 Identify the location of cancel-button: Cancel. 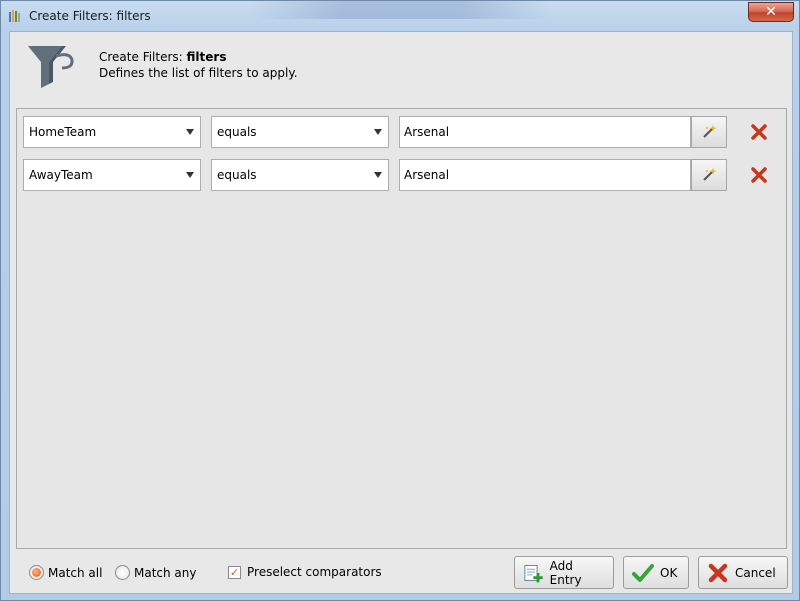
(743, 572).